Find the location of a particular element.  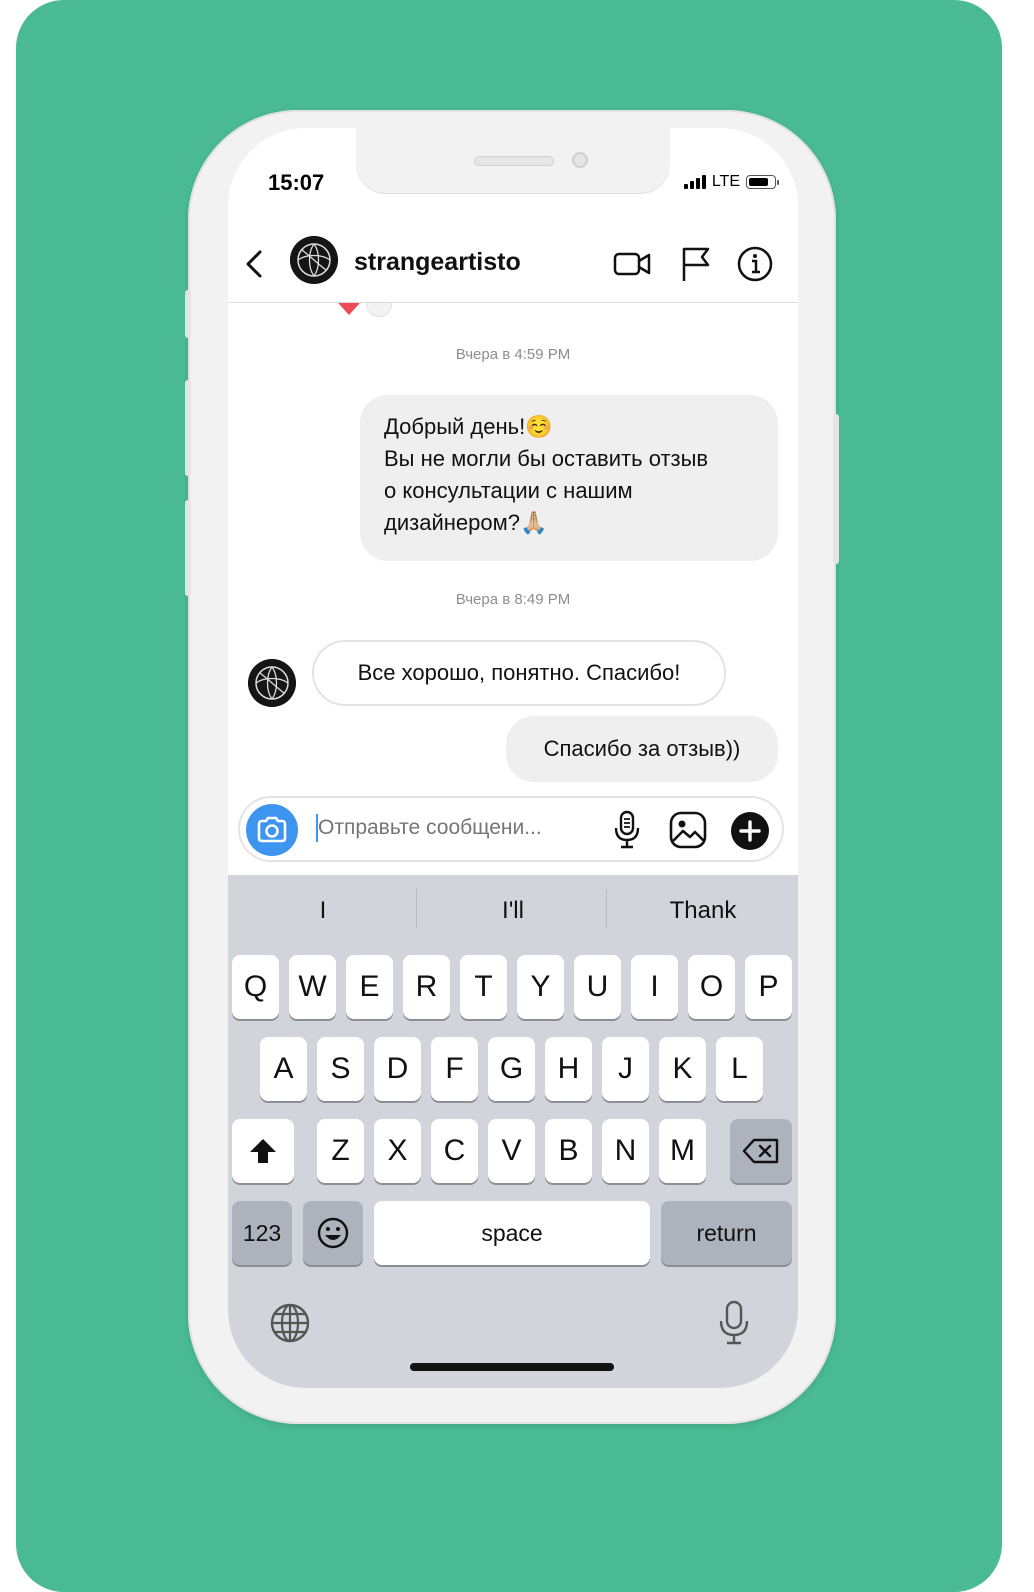

key-d: D is located at coordinates (397, 1069).